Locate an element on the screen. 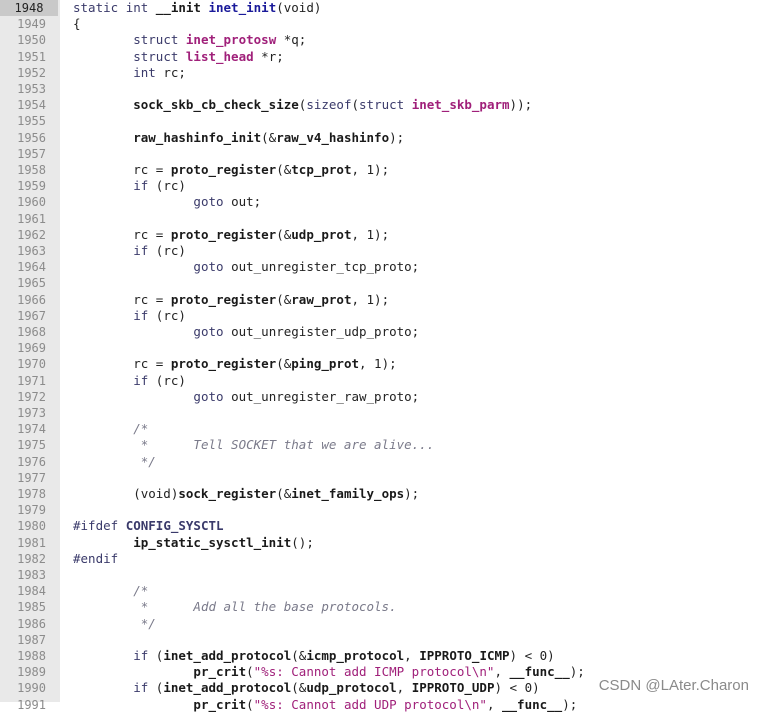  code-line: 1967 if (rc) is located at coordinates (381, 316).